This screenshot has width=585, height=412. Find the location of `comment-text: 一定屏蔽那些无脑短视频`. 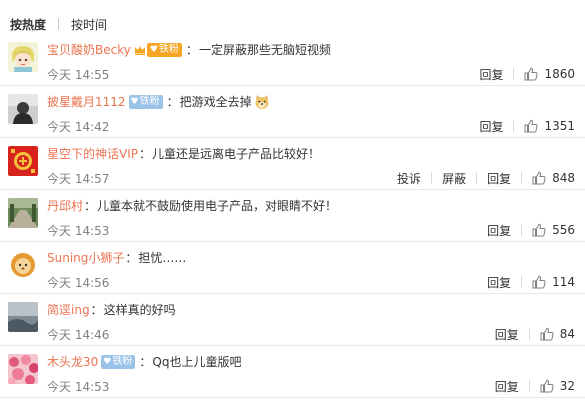

comment-text: 一定屏蔽那些无脑短视频 is located at coordinates (264, 50).